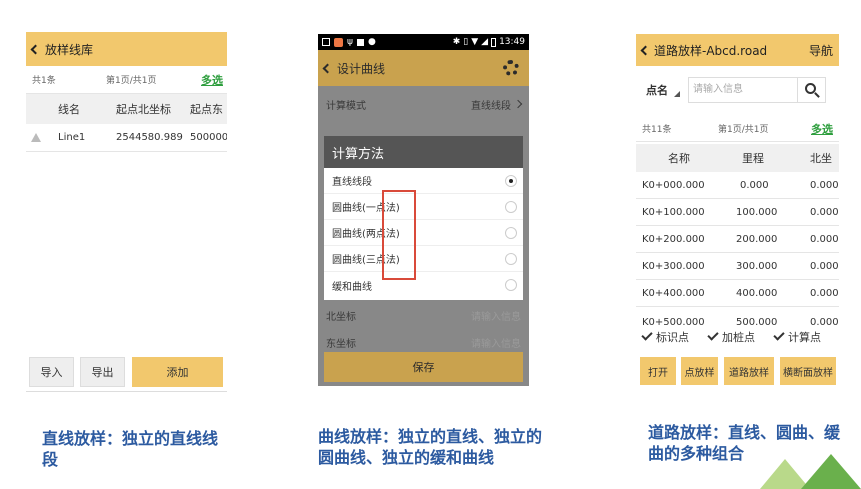  What do you see at coordinates (743, 90) in the screenshot?
I see `search-input: 请输入信息` at bounding box center [743, 90].